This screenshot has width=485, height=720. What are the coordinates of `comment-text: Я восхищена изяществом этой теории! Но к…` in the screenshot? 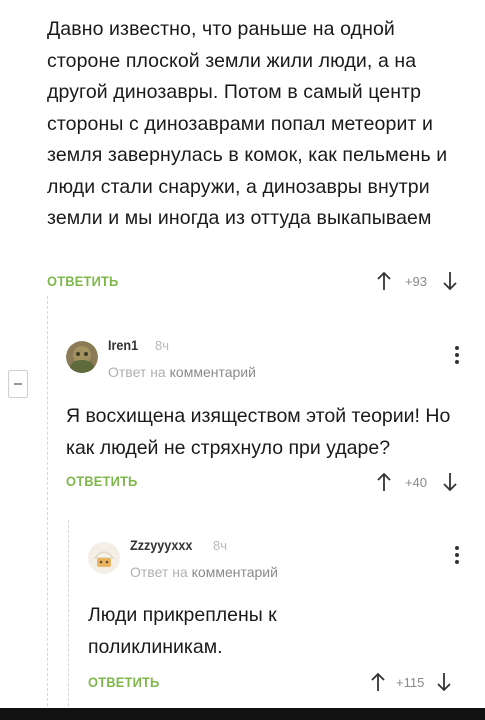 It's located at (258, 432).